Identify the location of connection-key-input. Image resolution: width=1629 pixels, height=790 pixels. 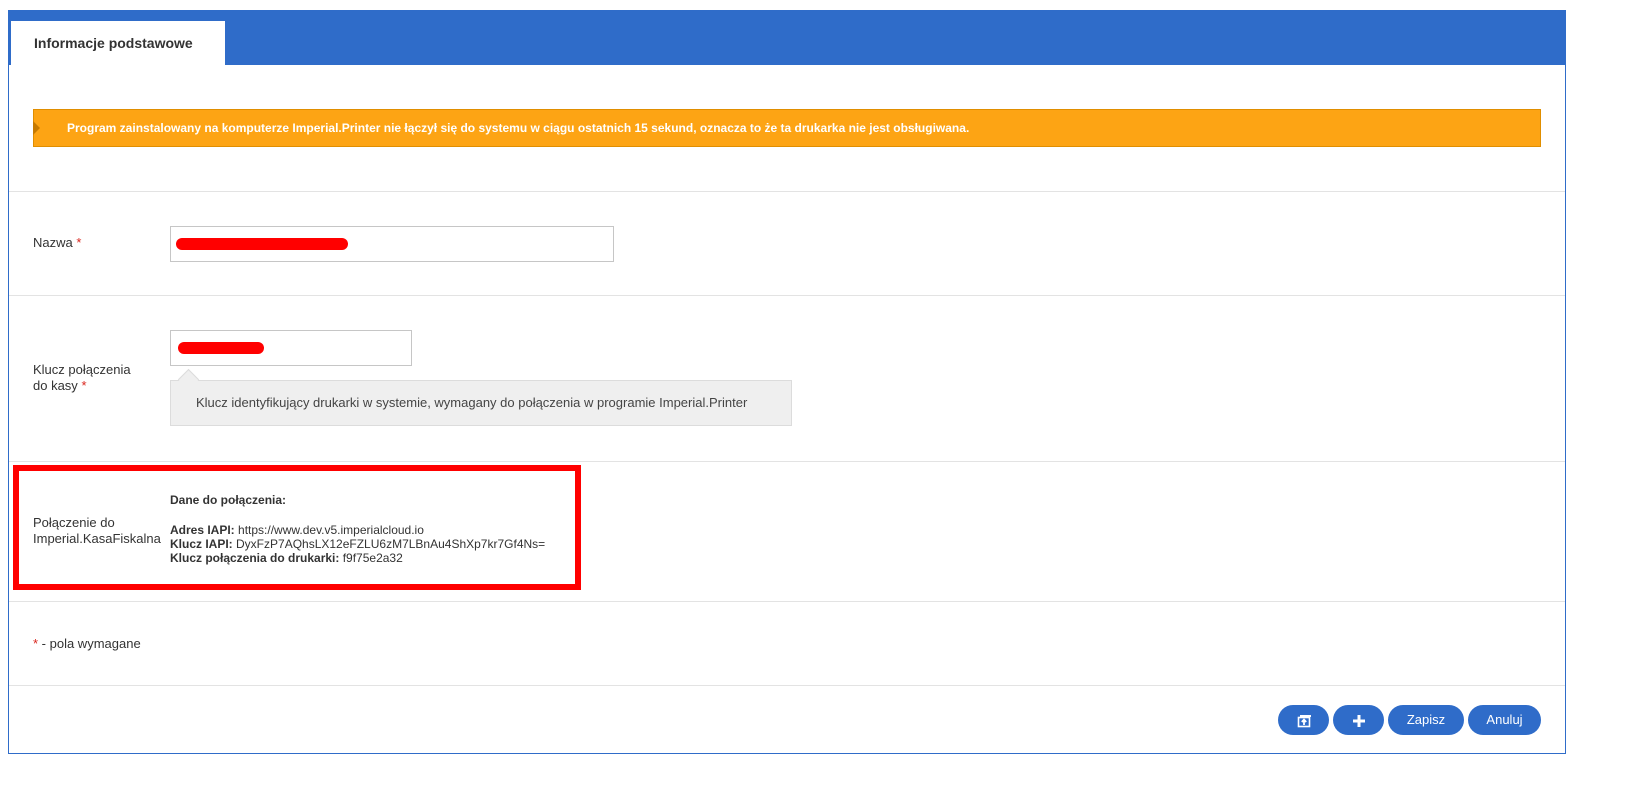
(291, 348).